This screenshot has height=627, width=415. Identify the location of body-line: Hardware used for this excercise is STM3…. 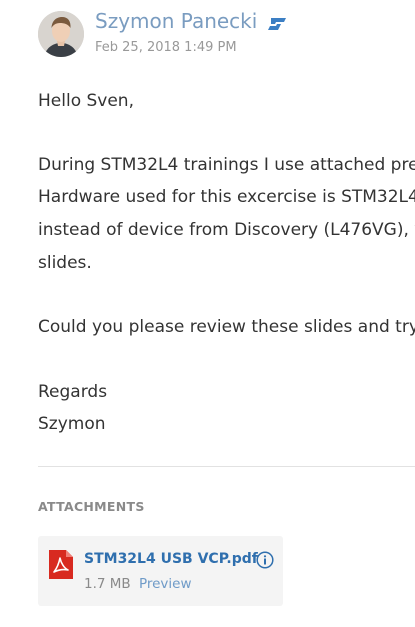
(226, 197).